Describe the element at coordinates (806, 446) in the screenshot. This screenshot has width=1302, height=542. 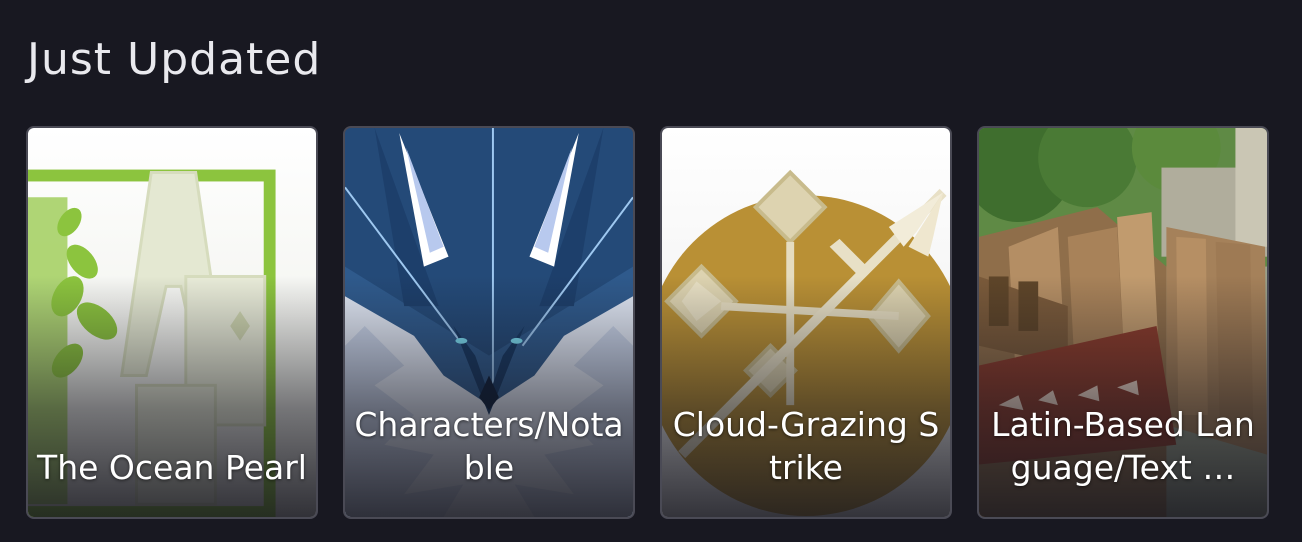
I see `card-title: Cloud-Grazing Strike` at that location.